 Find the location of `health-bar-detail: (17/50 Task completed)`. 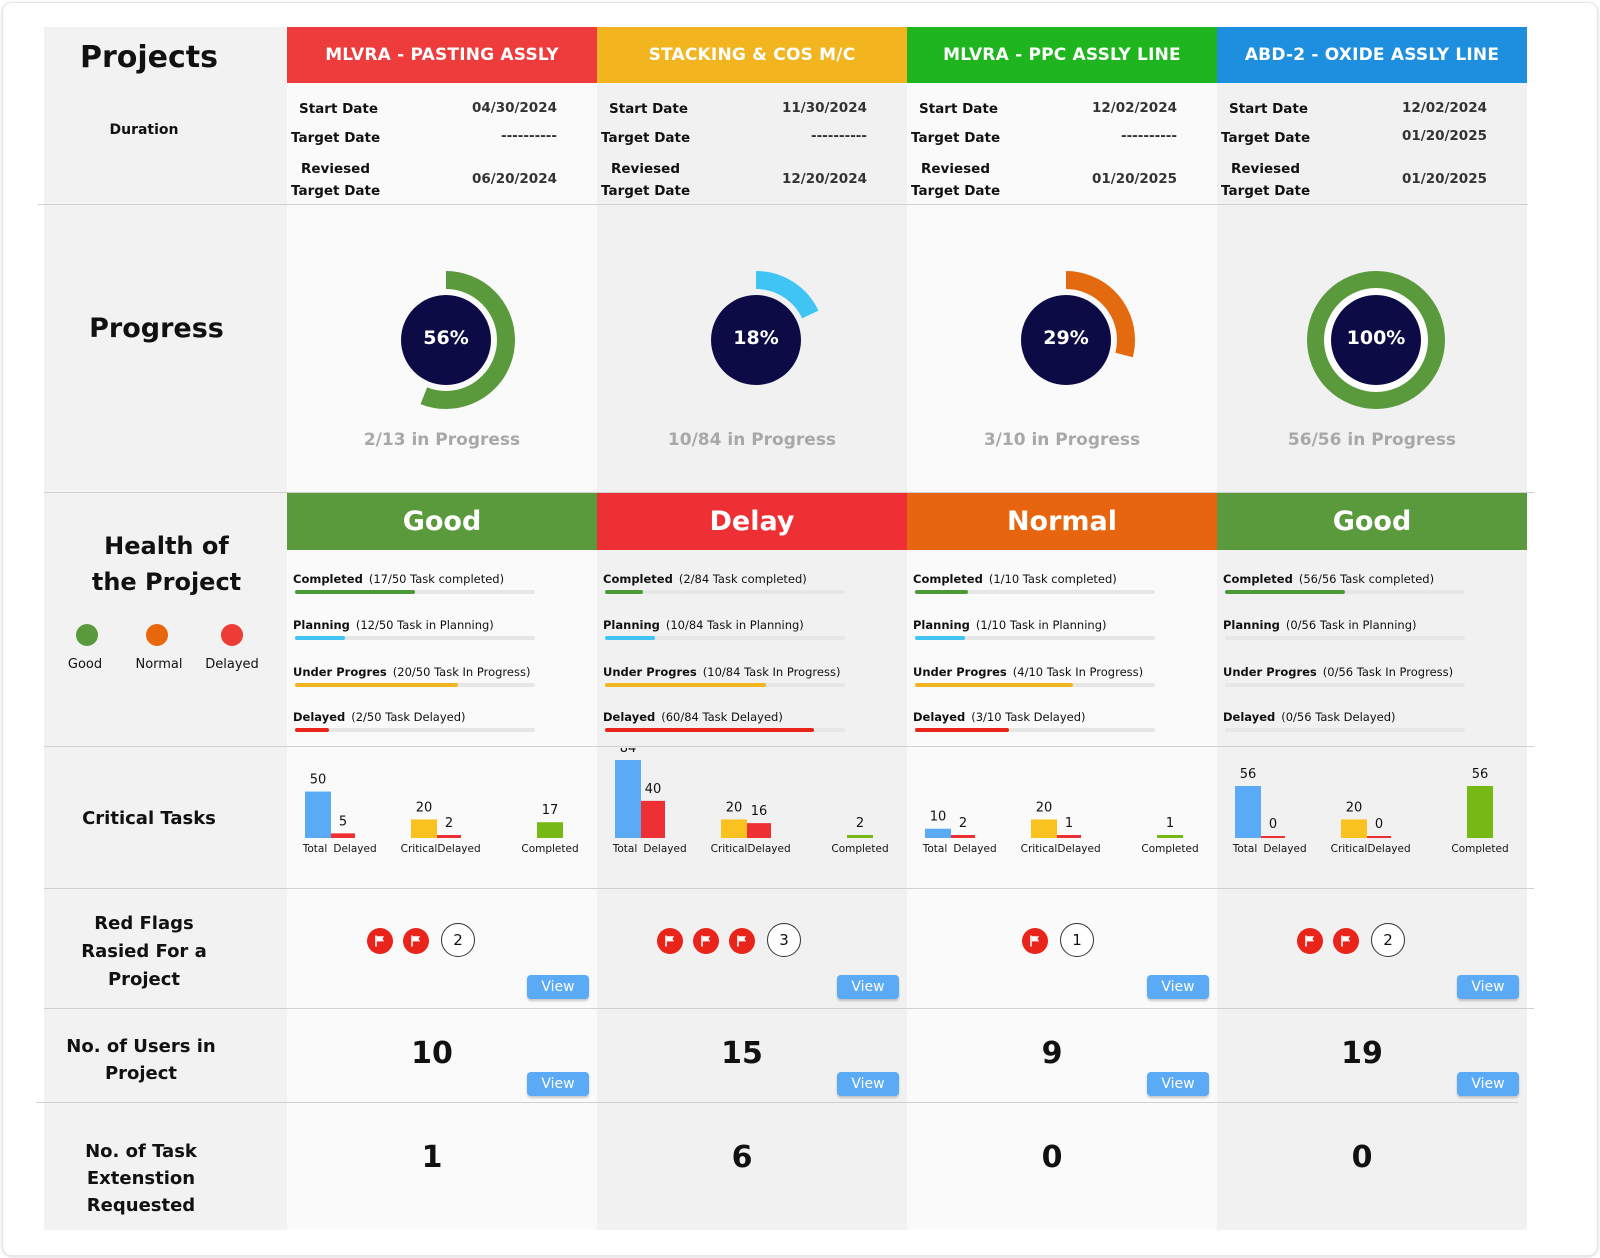

health-bar-detail: (17/50 Task completed) is located at coordinates (436, 579).